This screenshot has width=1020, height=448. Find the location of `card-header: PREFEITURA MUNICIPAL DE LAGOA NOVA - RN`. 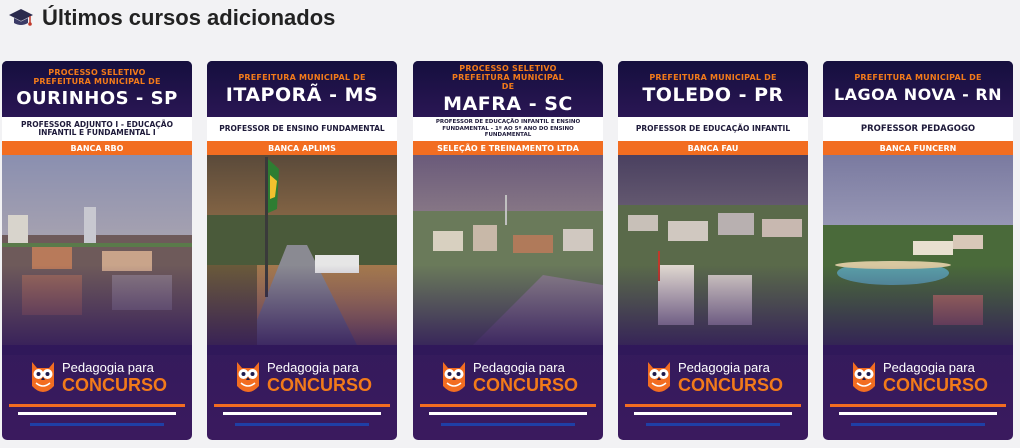

card-header: PREFEITURA MUNICIPAL DE LAGOA NOVA - RN is located at coordinates (918, 89).